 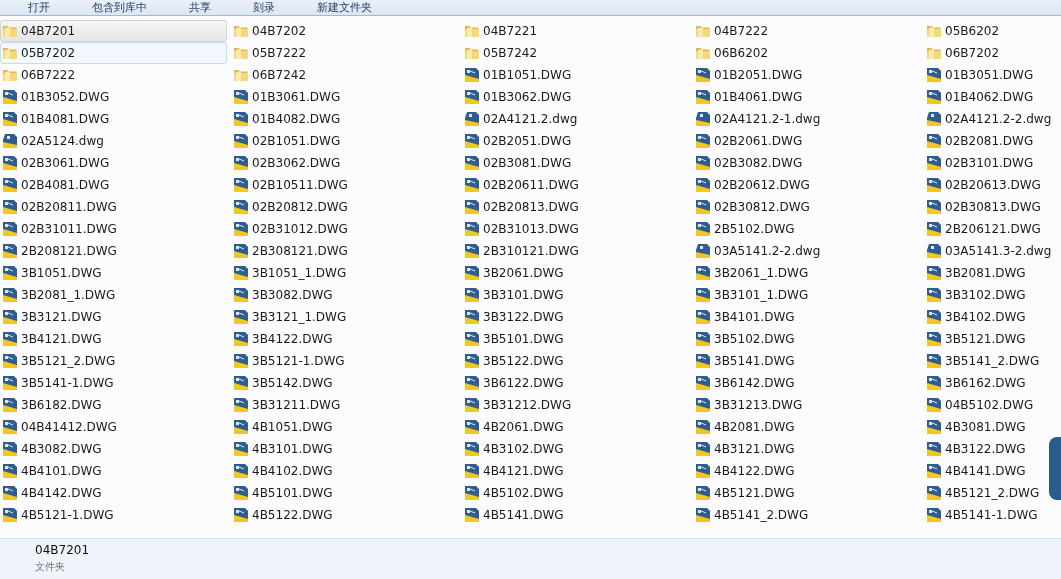 I want to click on file-item: 01B1051.DWG, so click(x=575, y=75).